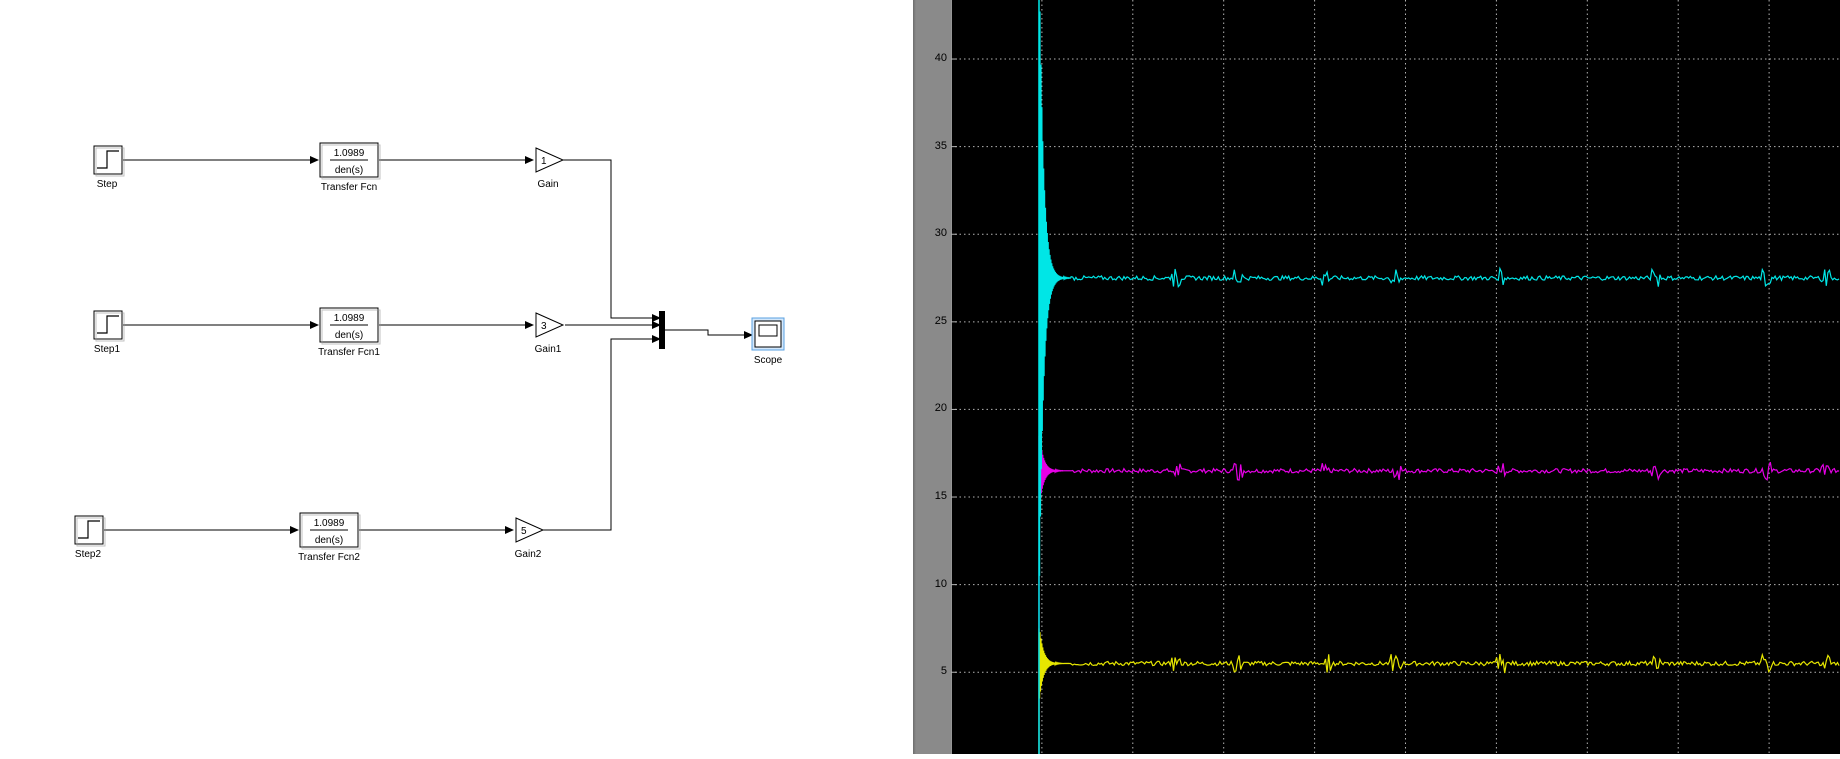 The width and height of the screenshot is (1840, 759). I want to click on scope-block: Scope, so click(768, 341).